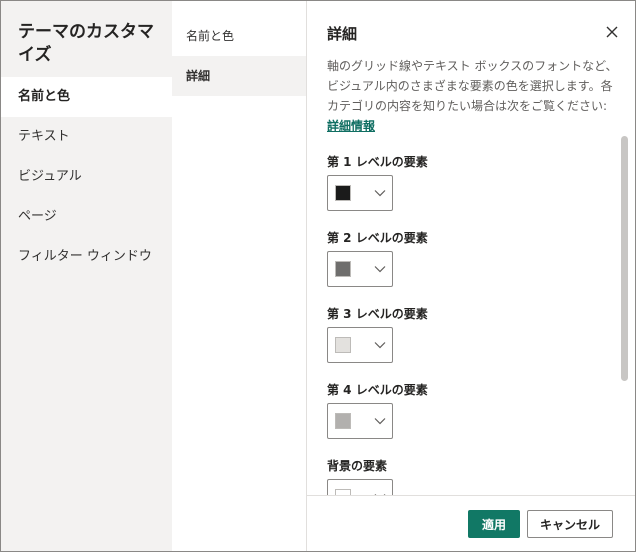 This screenshot has height=552, width=636. Describe the element at coordinates (342, 34) in the screenshot. I see `content-title: 詳細` at that location.